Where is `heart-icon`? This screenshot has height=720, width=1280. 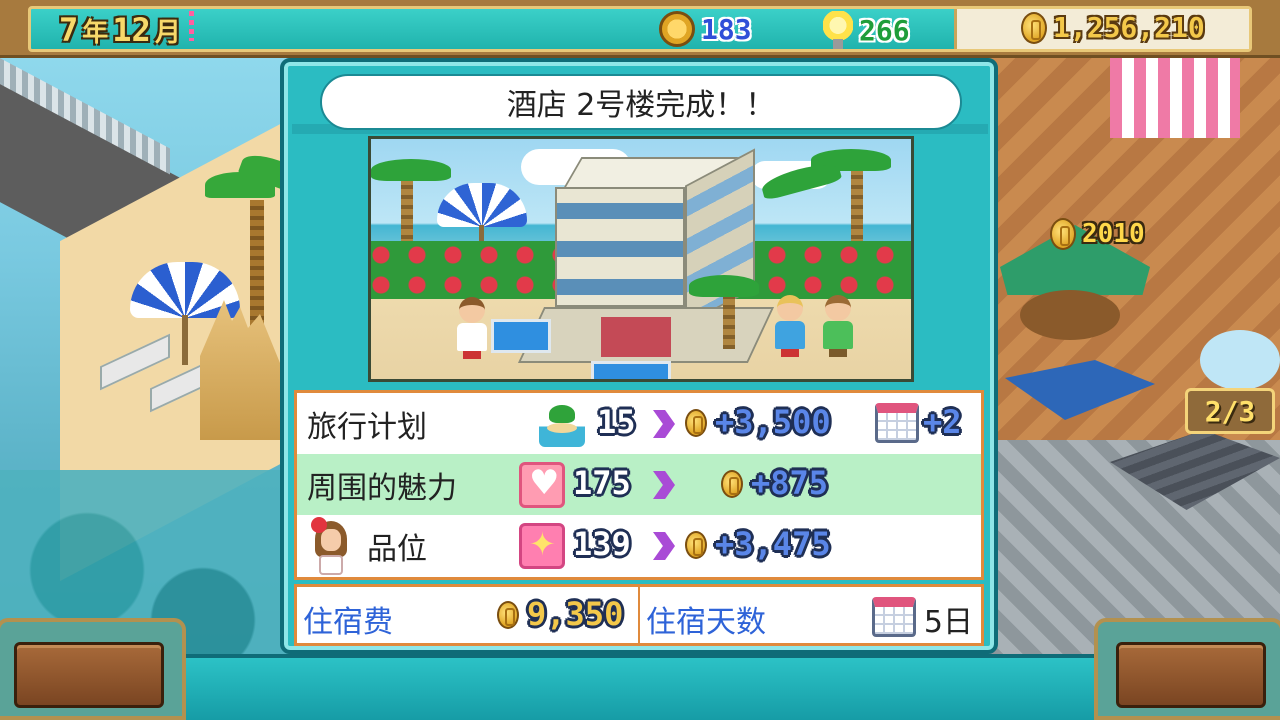 heart-icon is located at coordinates (542, 485).